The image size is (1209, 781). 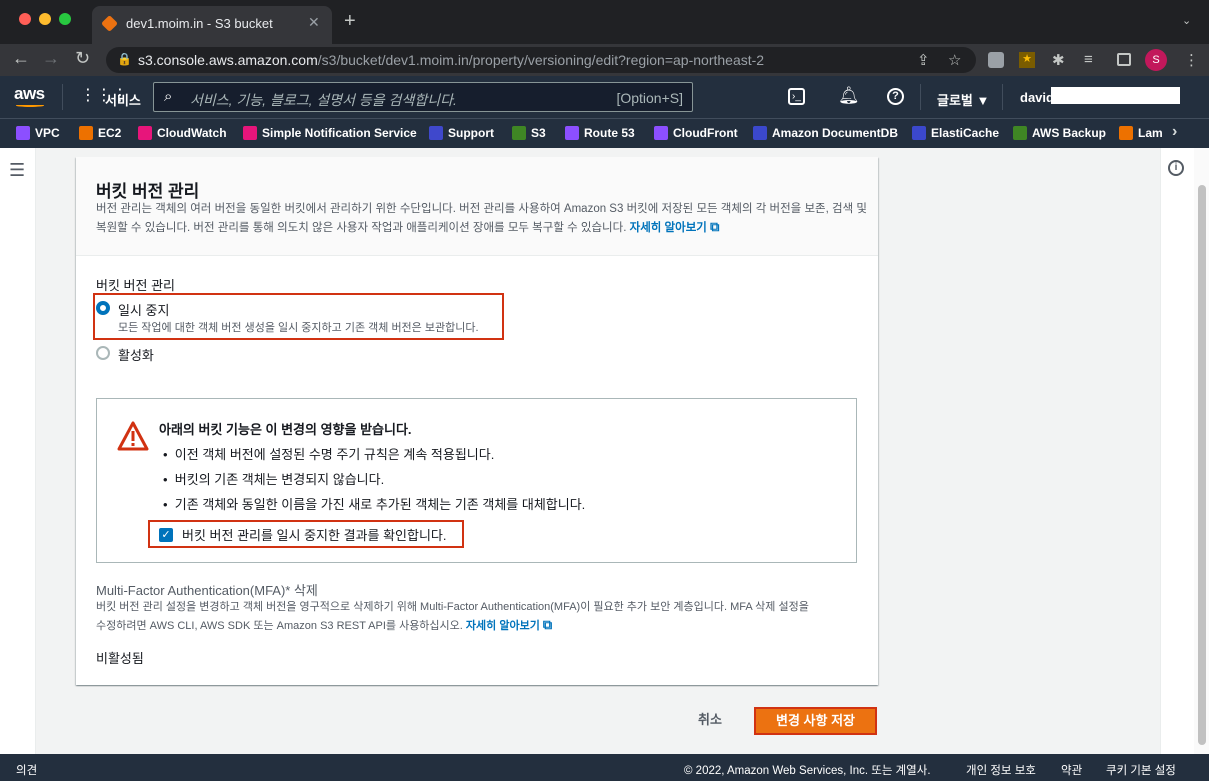 I want to click on favorite-s3: S3, so click(x=529, y=133).